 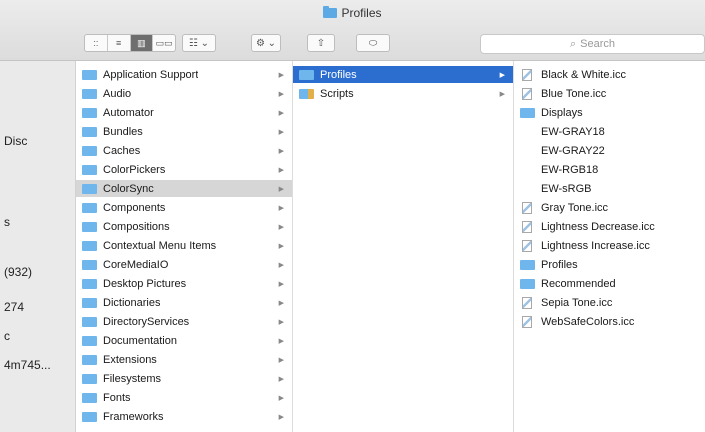 I want to click on list-item: Profiles, so click(x=609, y=264).